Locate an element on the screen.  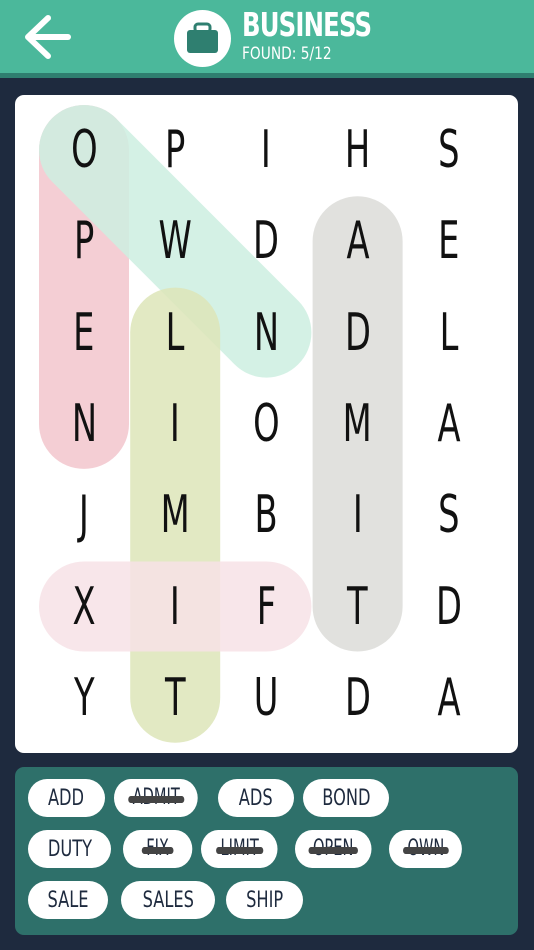
word-label: BOND is located at coordinates (346, 798).